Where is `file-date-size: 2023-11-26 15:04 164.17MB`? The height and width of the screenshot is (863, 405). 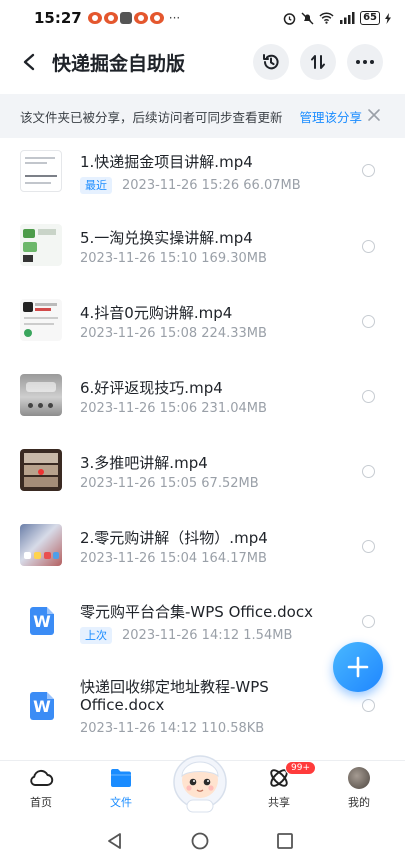
file-date-size: 2023-11-26 15:04 164.17MB is located at coordinates (173, 558).